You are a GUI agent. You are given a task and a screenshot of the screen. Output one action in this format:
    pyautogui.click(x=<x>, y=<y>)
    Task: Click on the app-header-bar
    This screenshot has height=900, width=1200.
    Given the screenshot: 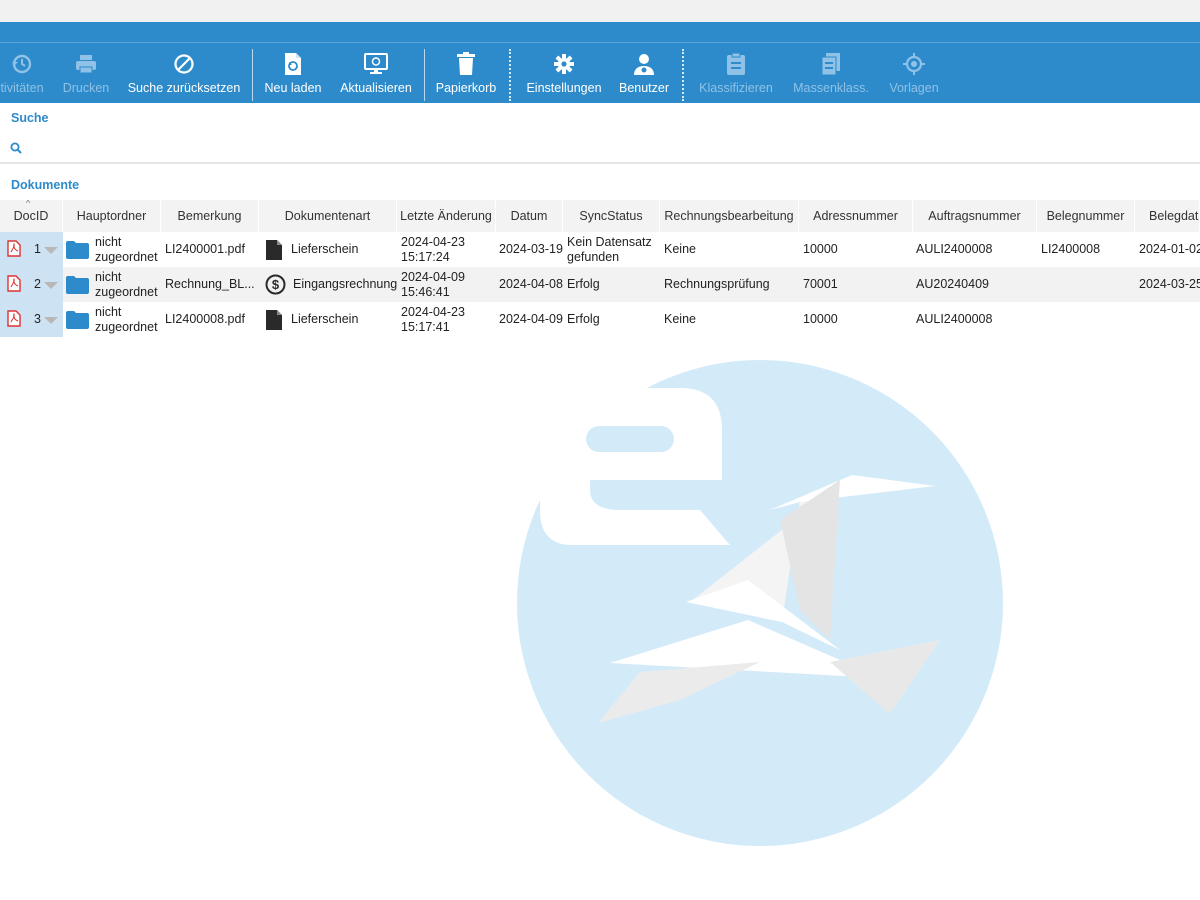 What is the action you would take?
    pyautogui.click(x=600, y=32)
    